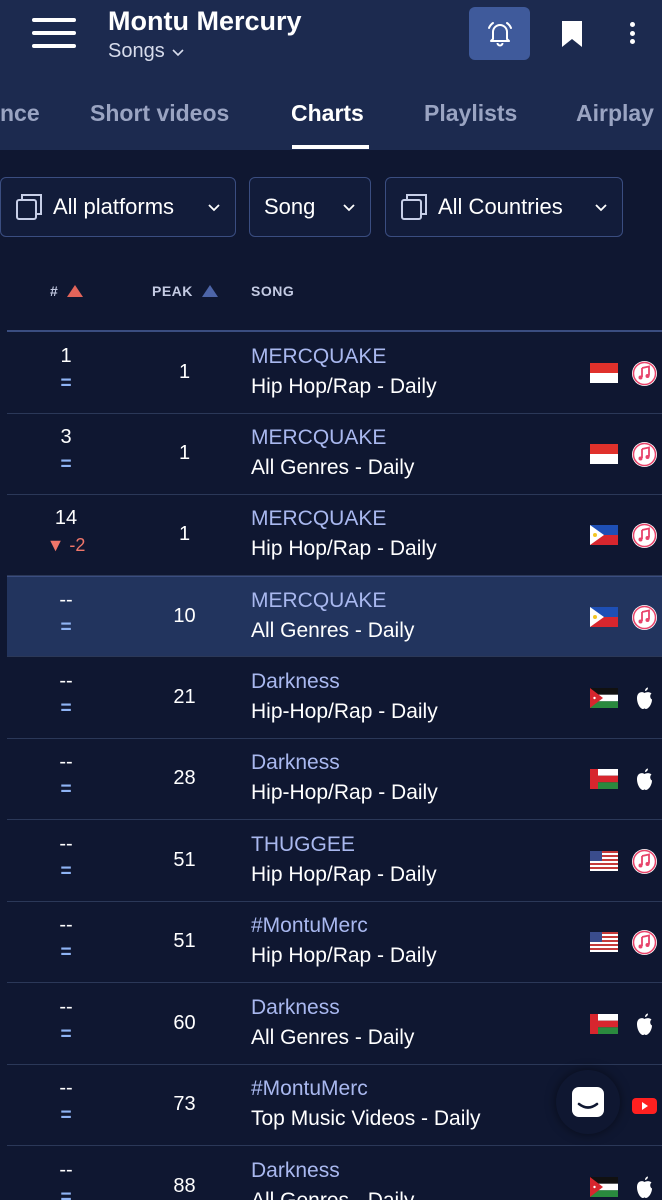 This screenshot has width=662, height=1200. What do you see at coordinates (334, 1024) in the screenshot?
I see `chart-row: -- = 60 Darkness All Genres - Daily` at bounding box center [334, 1024].